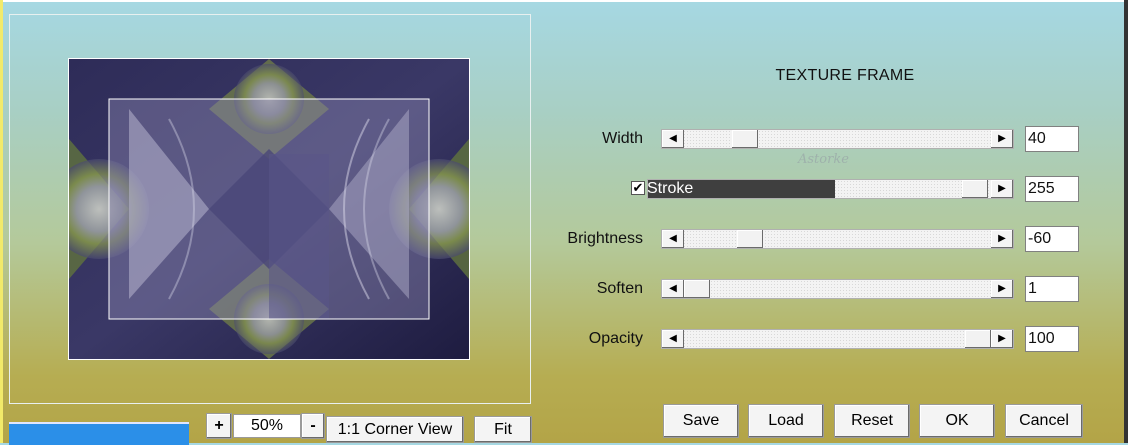  I want to click on ok-button: OK, so click(957, 421).